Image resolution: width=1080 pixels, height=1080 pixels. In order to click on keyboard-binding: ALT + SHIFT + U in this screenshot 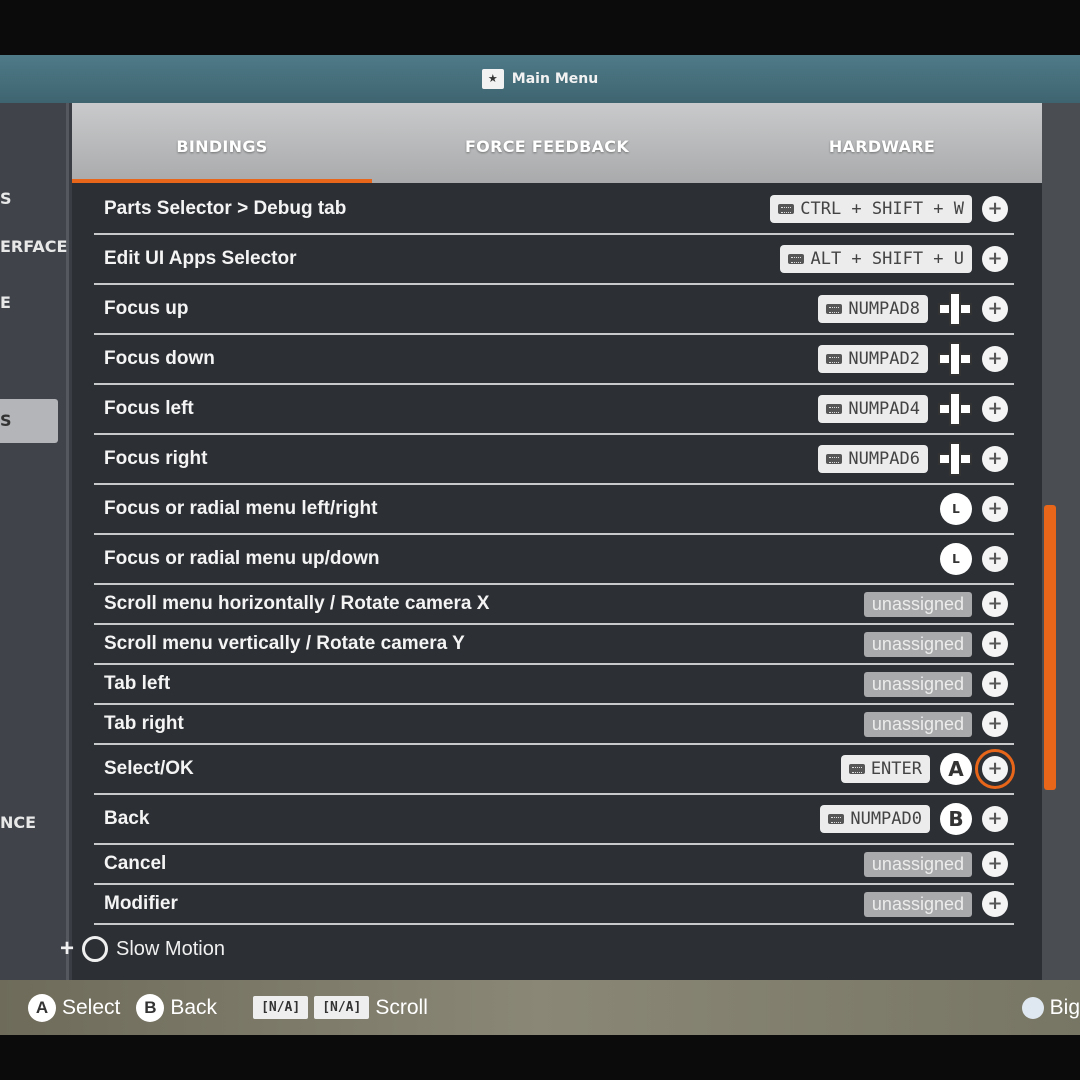, I will do `click(876, 259)`.